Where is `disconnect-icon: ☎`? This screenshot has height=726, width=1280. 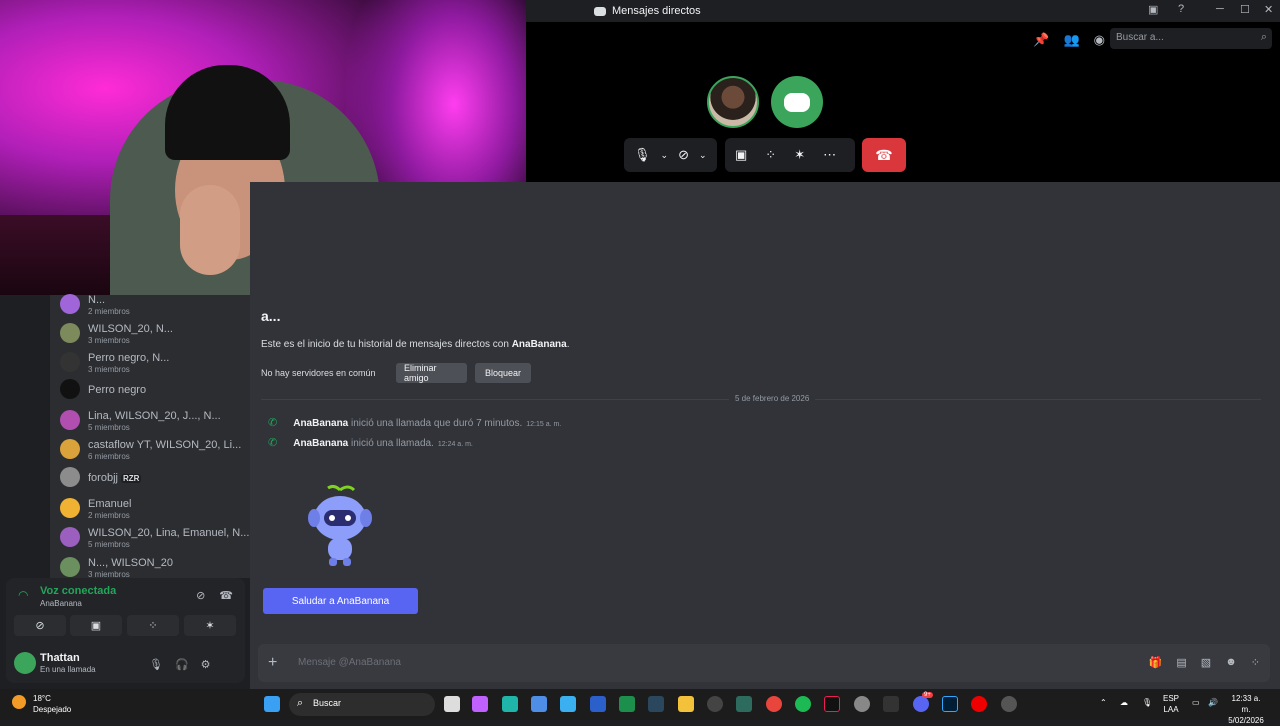
disconnect-icon: ☎ is located at coordinates (226, 595).